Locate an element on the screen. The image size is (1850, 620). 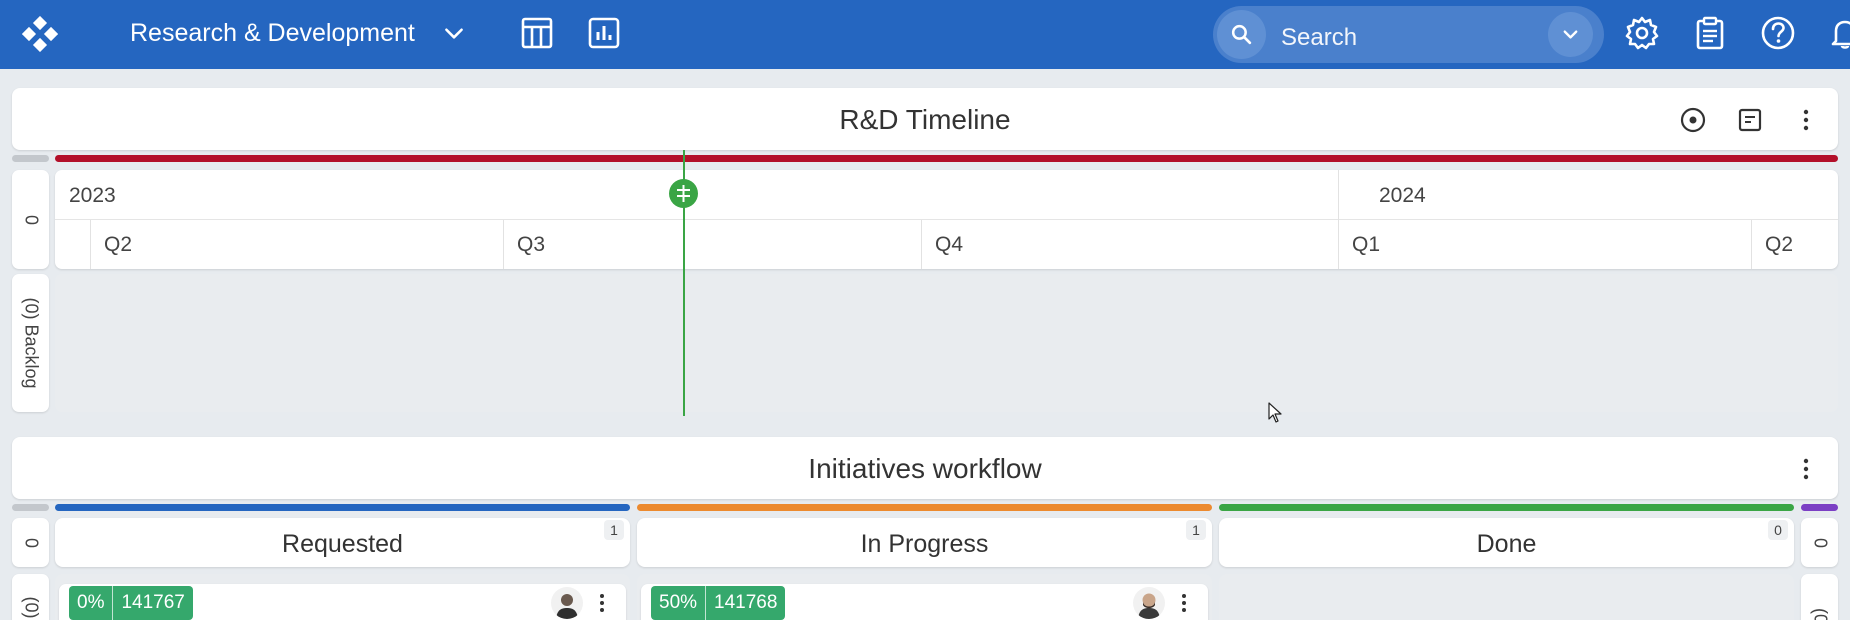
card-badge: 0% 141767 is located at coordinates (131, 603).